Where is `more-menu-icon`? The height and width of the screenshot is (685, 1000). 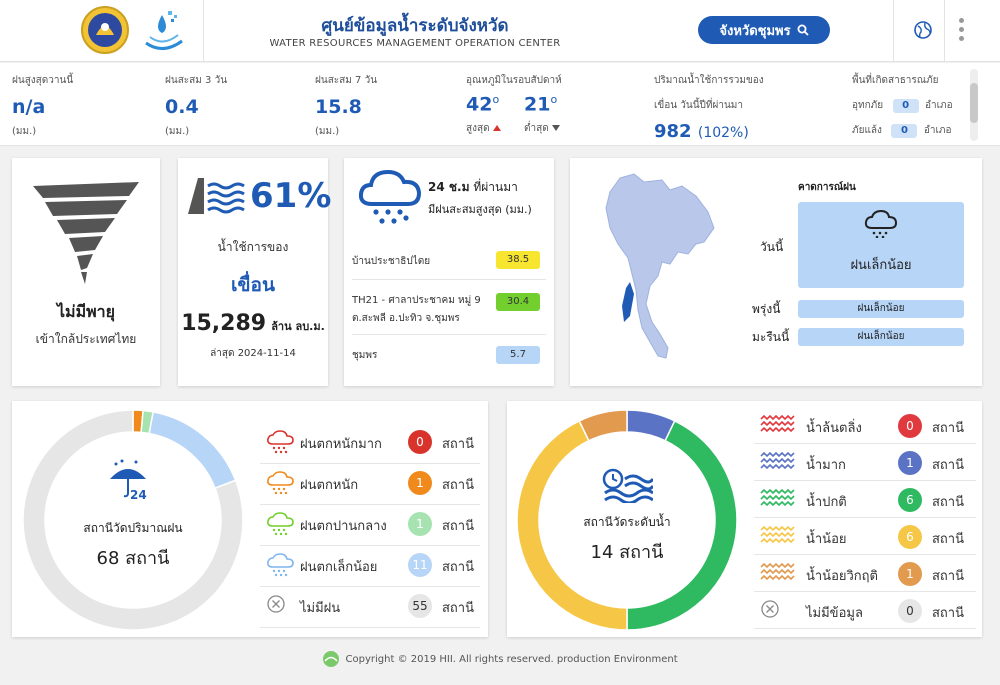
more-menu-icon is located at coordinates (962, 31).